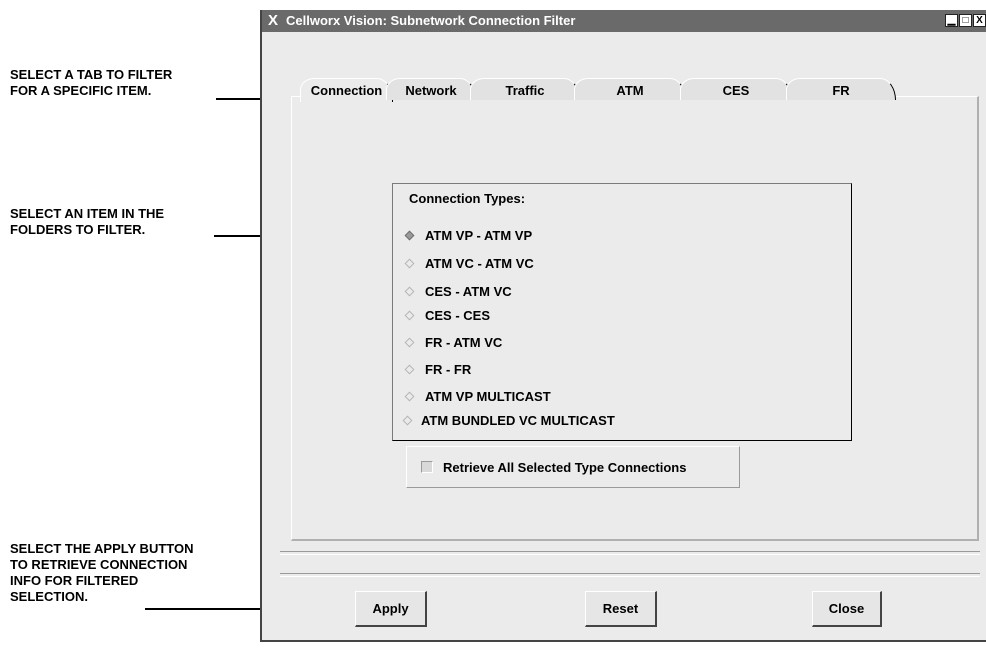 This screenshot has width=986, height=650. Describe the element at coordinates (951, 20) in the screenshot. I see `minimize-icon: ▁` at that location.